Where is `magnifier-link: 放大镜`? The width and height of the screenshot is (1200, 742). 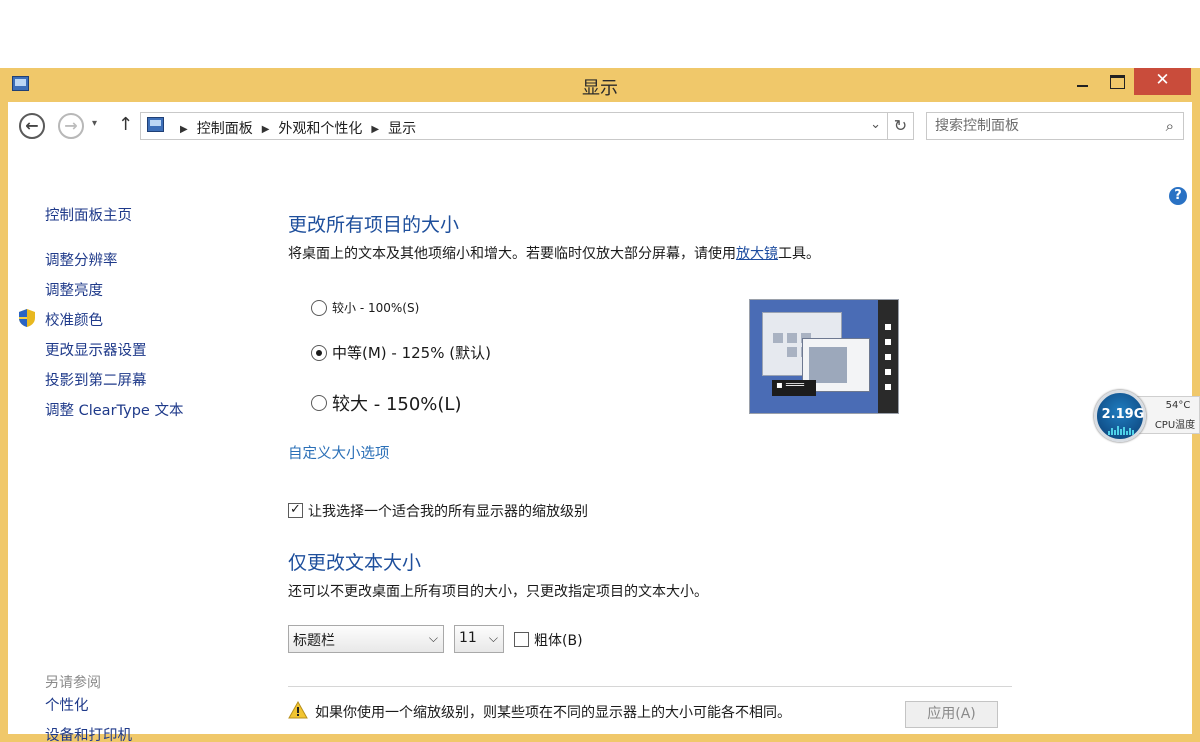
magnifier-link: 放大镜 is located at coordinates (757, 254).